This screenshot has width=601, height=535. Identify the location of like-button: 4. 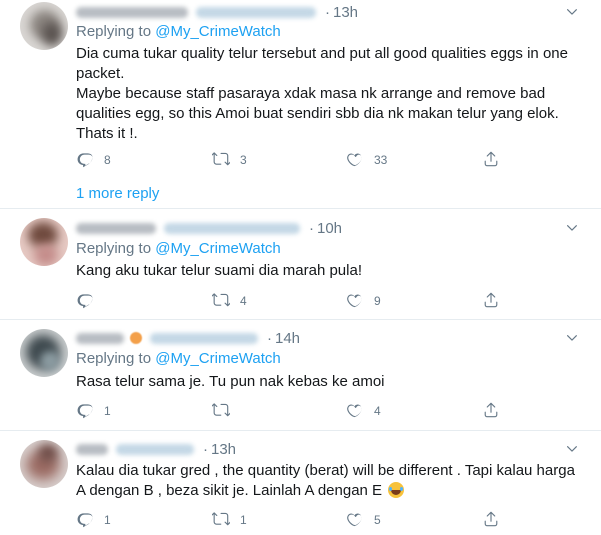
(363, 410).